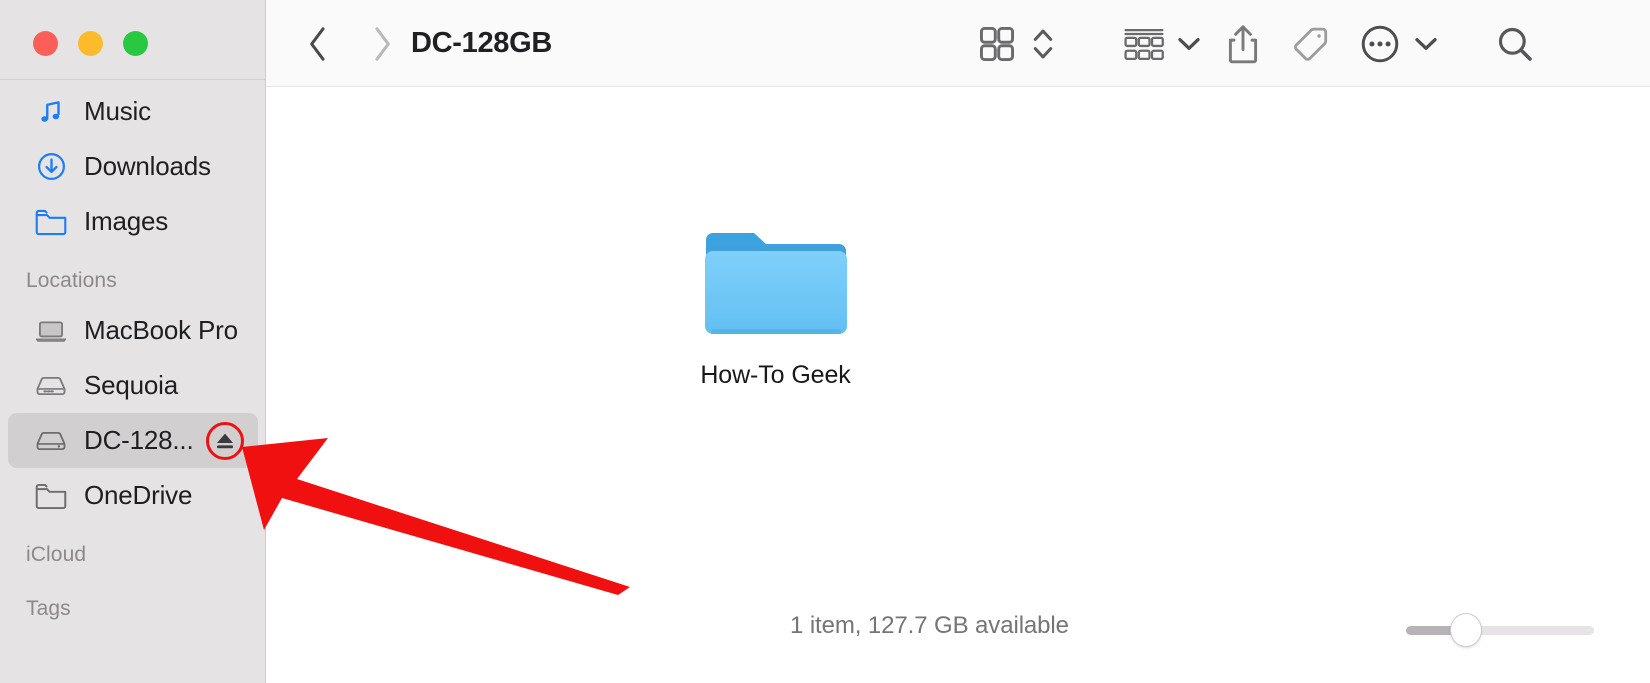 This screenshot has width=1650, height=683. I want to click on stepper-up-down-icon, so click(1043, 43).